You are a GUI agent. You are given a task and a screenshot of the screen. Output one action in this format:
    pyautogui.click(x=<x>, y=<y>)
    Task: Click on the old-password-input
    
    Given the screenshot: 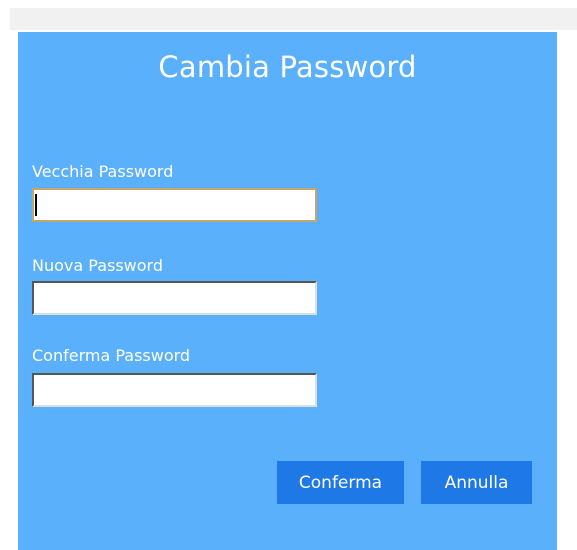 What is the action you would take?
    pyautogui.click(x=174, y=205)
    